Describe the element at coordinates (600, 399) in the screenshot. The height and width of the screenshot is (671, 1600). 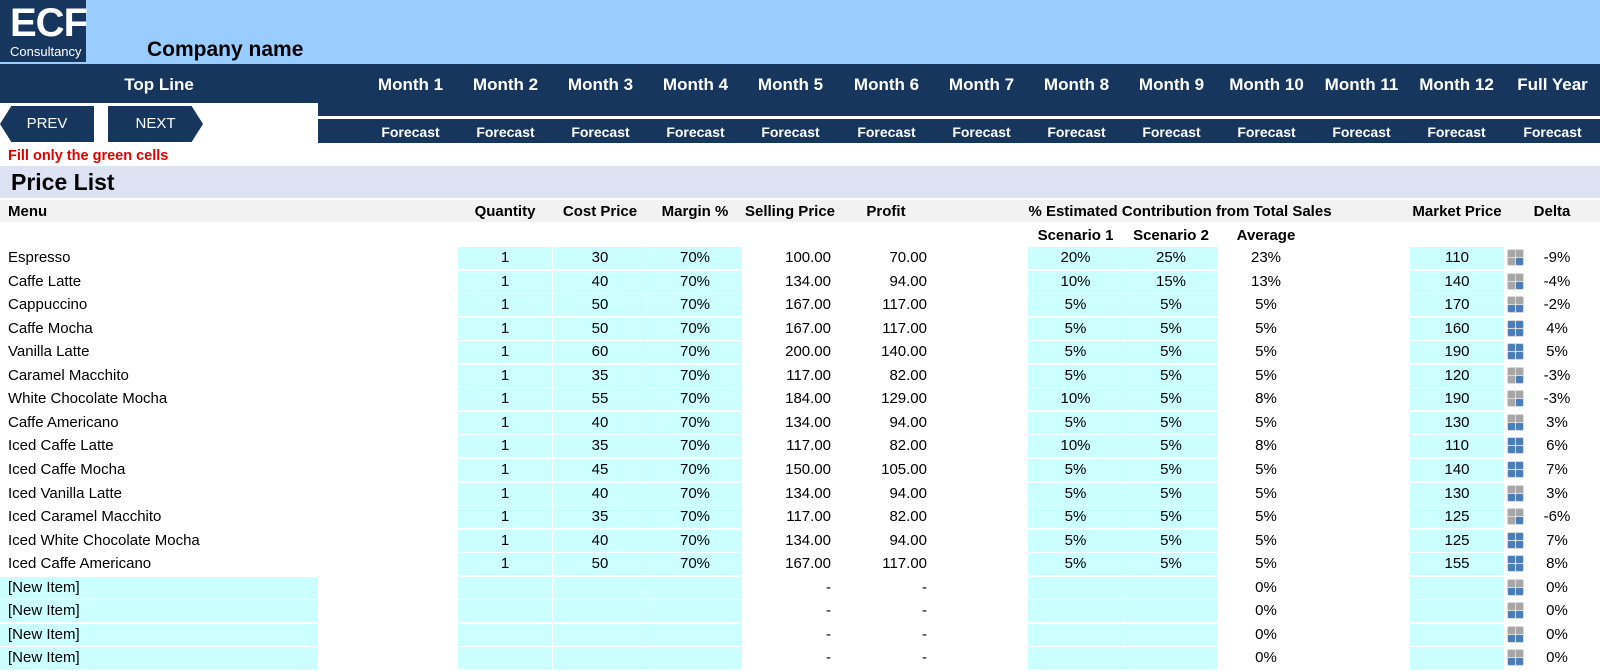
I see `cost-price-cell: 55` at that location.